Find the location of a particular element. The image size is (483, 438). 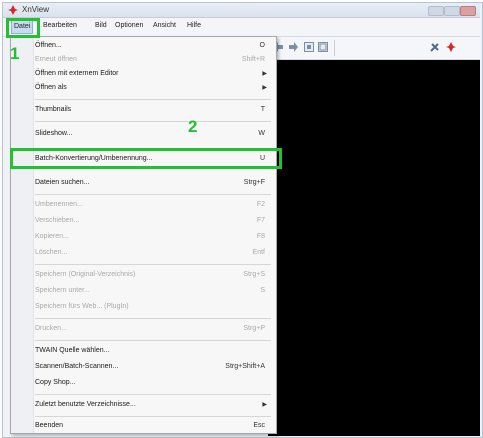

menu-bild: Bild is located at coordinates (101, 25).